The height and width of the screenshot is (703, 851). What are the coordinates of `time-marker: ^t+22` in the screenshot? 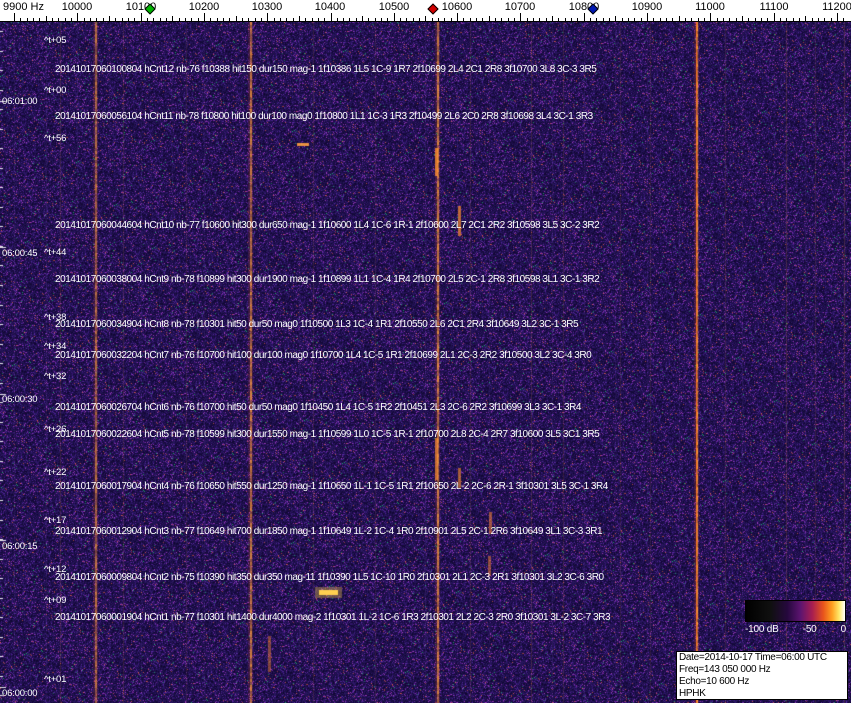 It's located at (55, 472).